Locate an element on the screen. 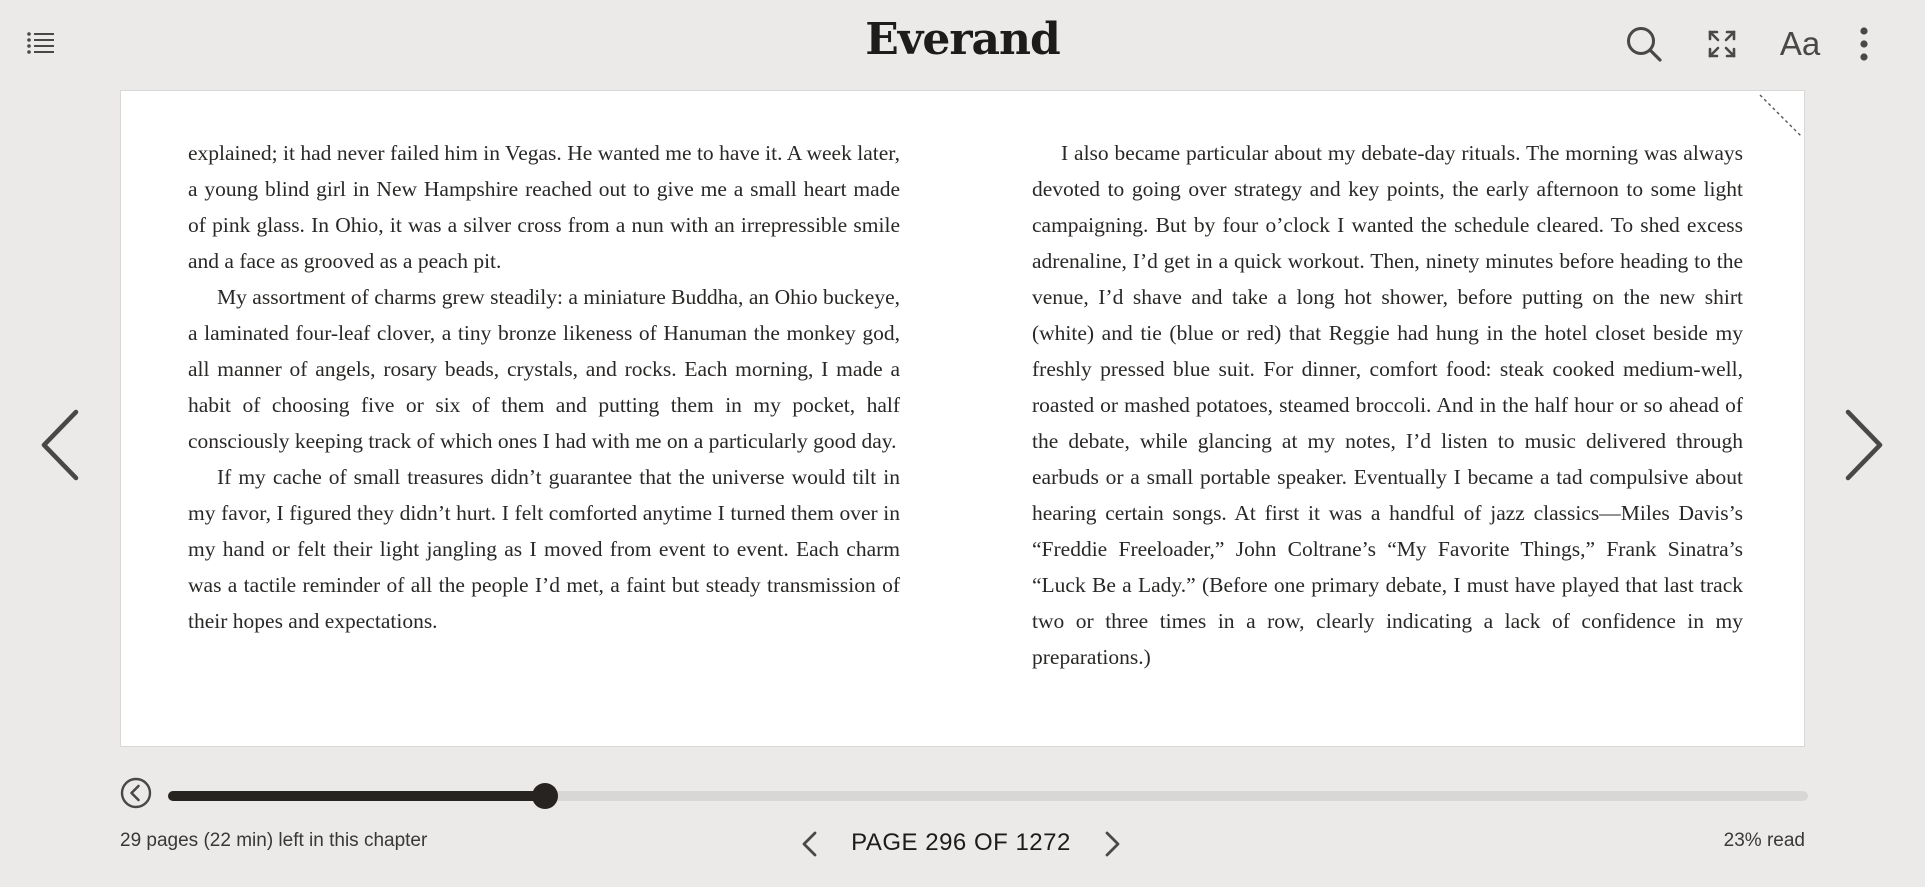 The width and height of the screenshot is (1925, 887). fullscreen-button is located at coordinates (1722, 44).